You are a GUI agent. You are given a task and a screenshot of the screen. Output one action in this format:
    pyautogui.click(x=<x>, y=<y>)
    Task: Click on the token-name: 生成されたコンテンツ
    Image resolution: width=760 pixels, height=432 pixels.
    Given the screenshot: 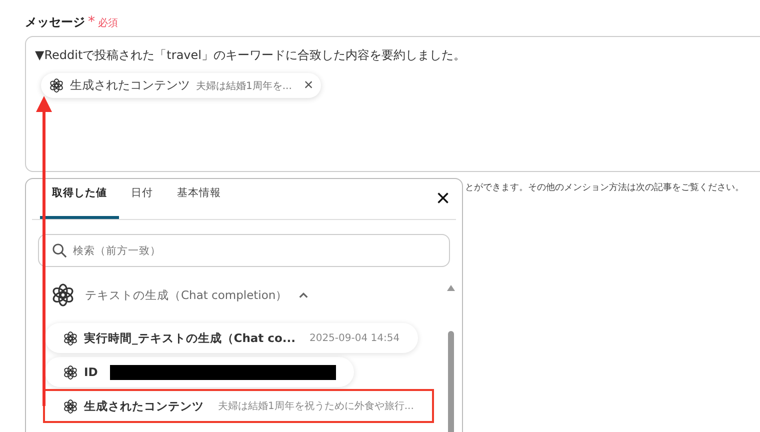 What is the action you would take?
    pyautogui.click(x=130, y=85)
    